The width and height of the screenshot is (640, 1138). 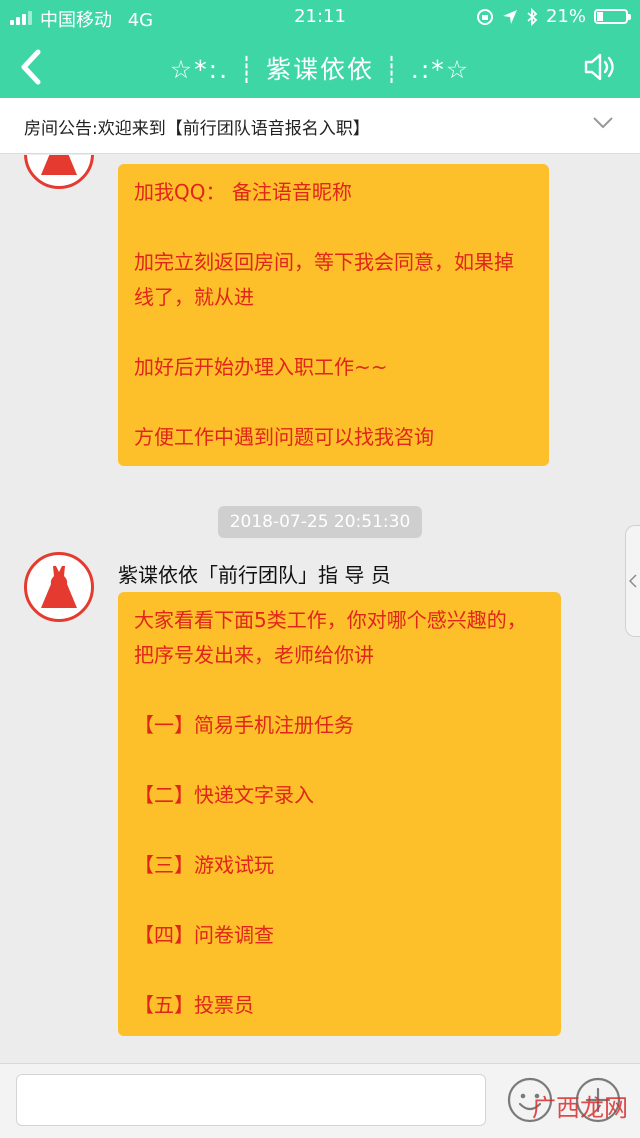 I want to click on message-timestamp: 2018-07-25 20:51:30, so click(x=320, y=522).